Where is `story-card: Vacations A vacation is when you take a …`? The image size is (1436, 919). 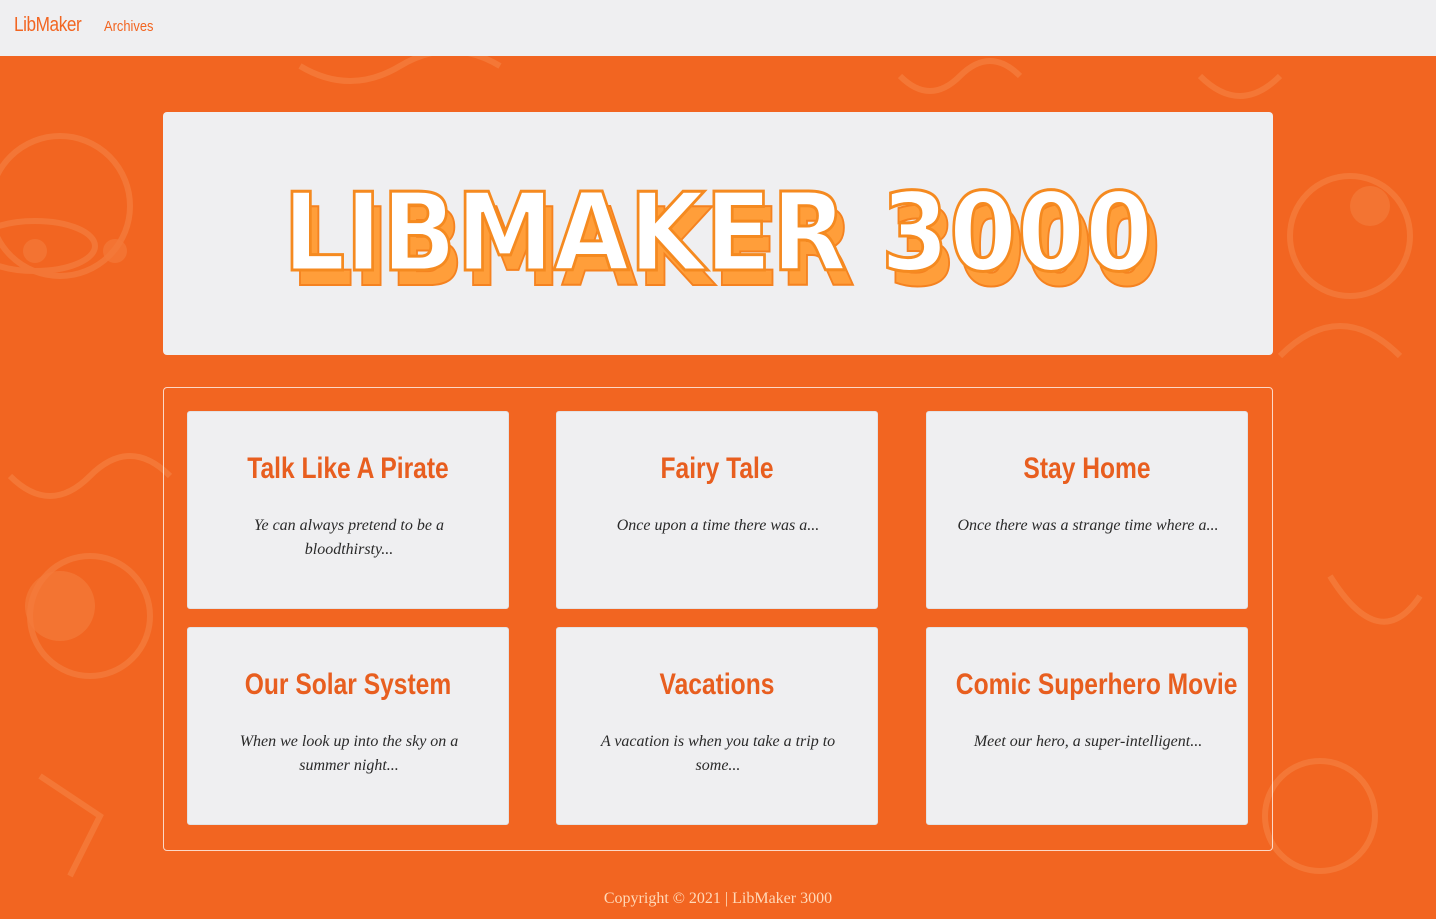
story-card: Vacations A vacation is when you take a … is located at coordinates (717, 726).